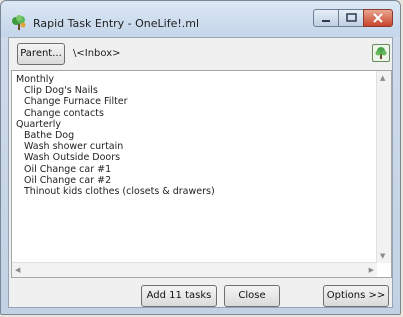  Describe the element at coordinates (35, 79) in the screenshot. I see `task-line: Monthly` at that location.